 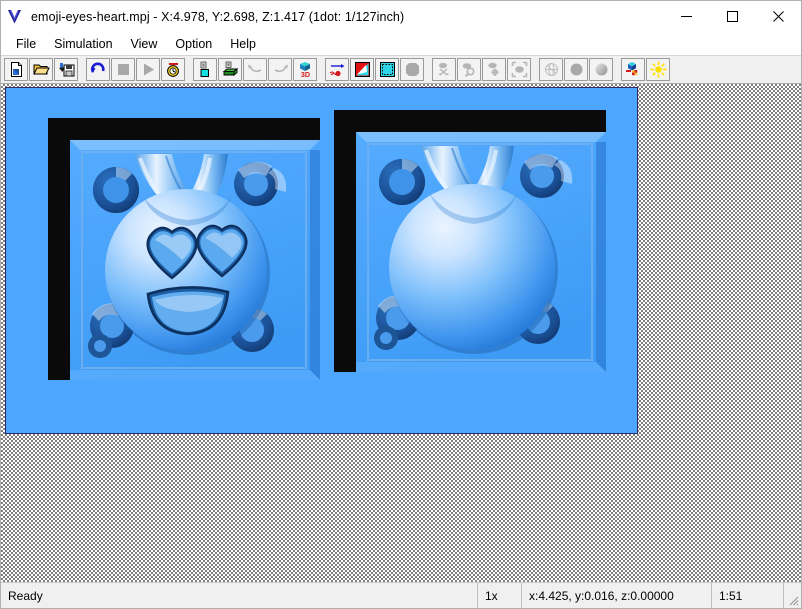 What do you see at coordinates (173, 69) in the screenshot?
I see `stopwatch-icon` at bounding box center [173, 69].